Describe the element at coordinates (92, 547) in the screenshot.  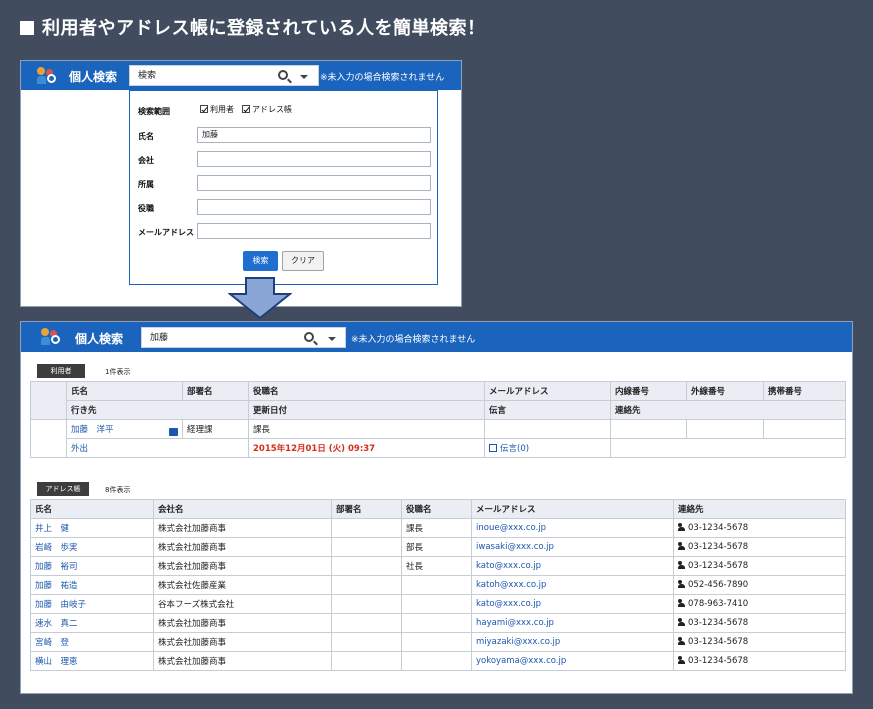
I see `contact-name-cell: 岩崎 歩実` at that location.